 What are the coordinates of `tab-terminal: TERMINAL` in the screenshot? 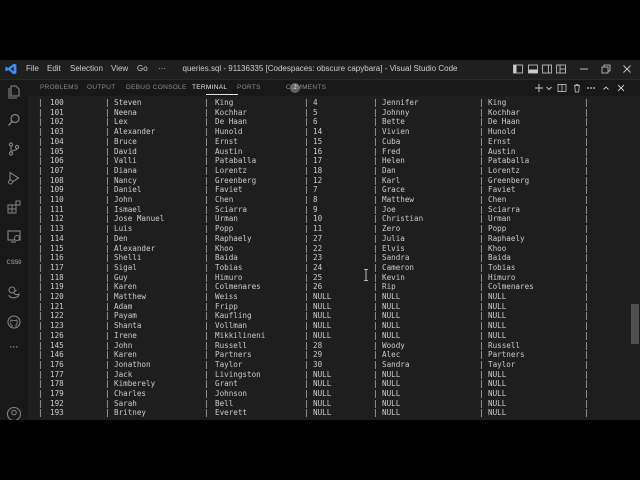 It's located at (209, 87).